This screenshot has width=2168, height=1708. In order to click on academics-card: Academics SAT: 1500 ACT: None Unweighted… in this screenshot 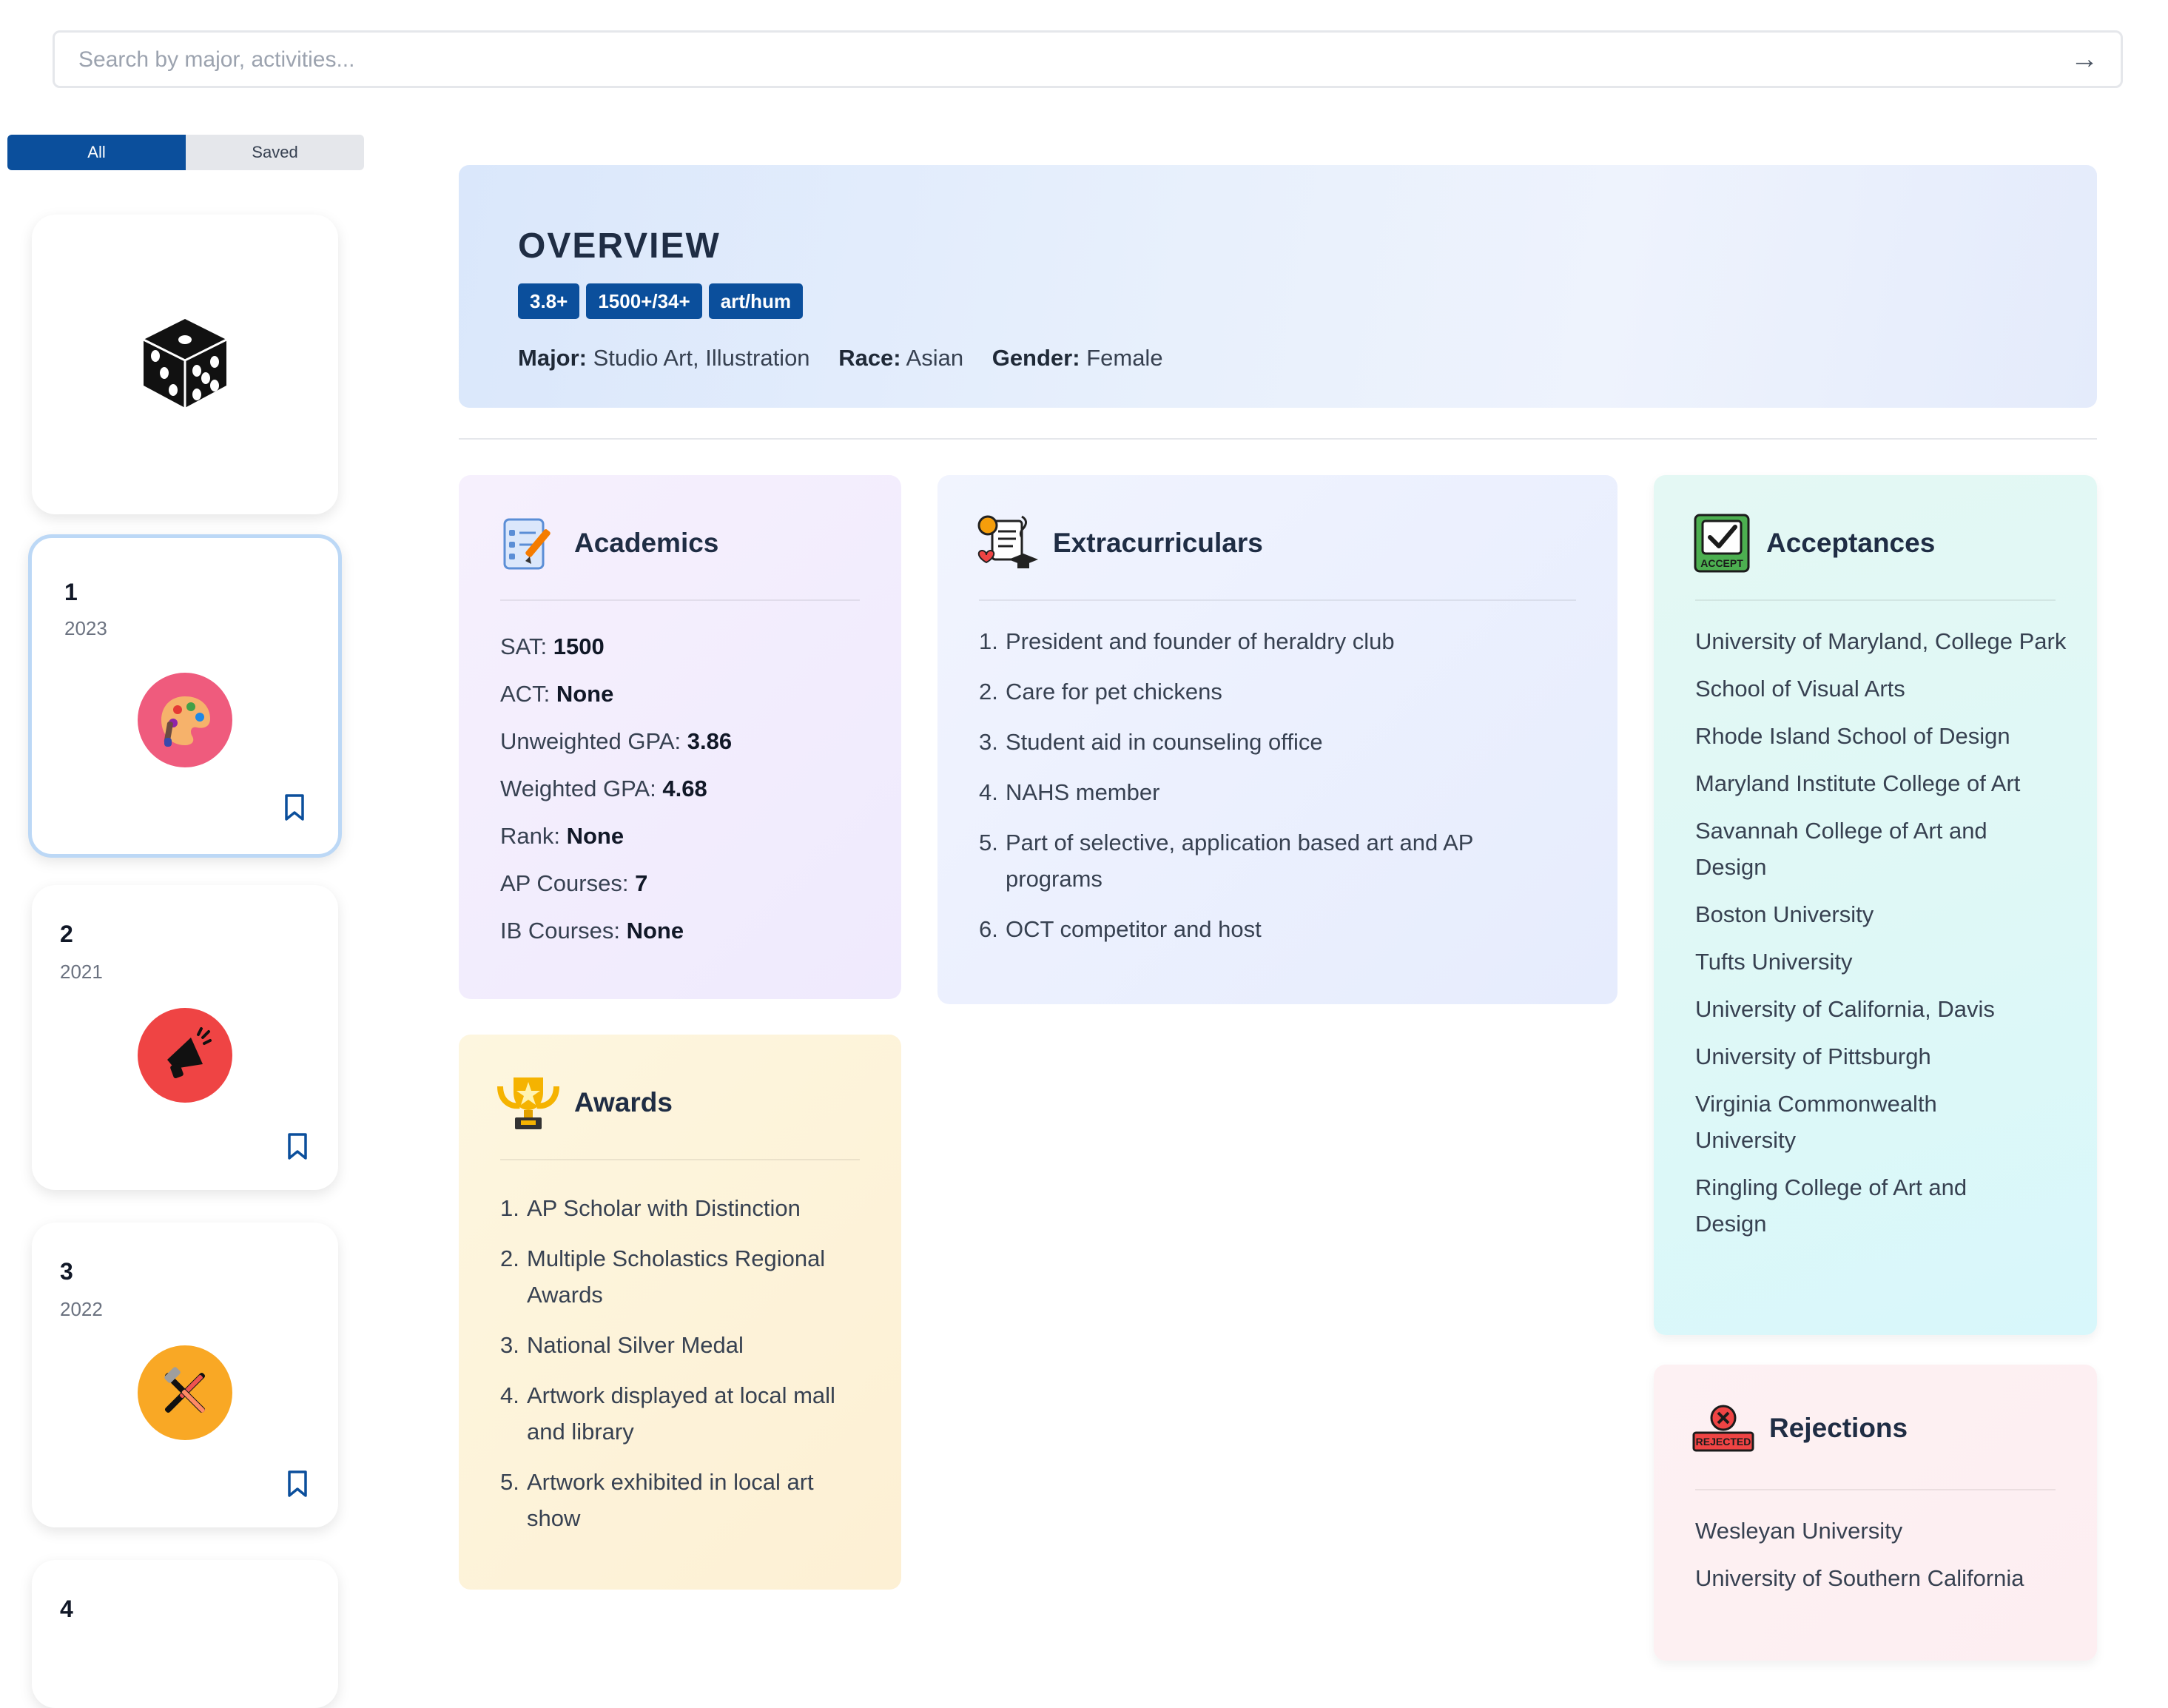, I will do `click(680, 737)`.